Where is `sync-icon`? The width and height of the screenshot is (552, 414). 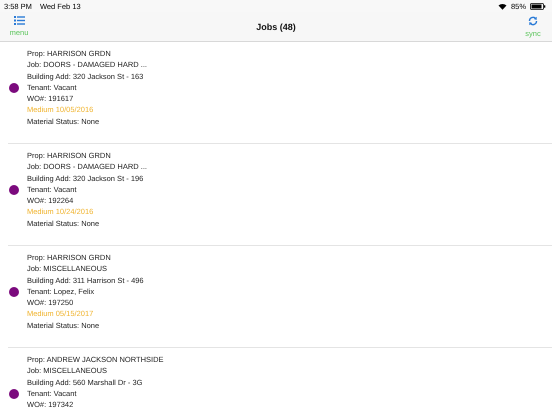
sync-icon is located at coordinates (533, 21).